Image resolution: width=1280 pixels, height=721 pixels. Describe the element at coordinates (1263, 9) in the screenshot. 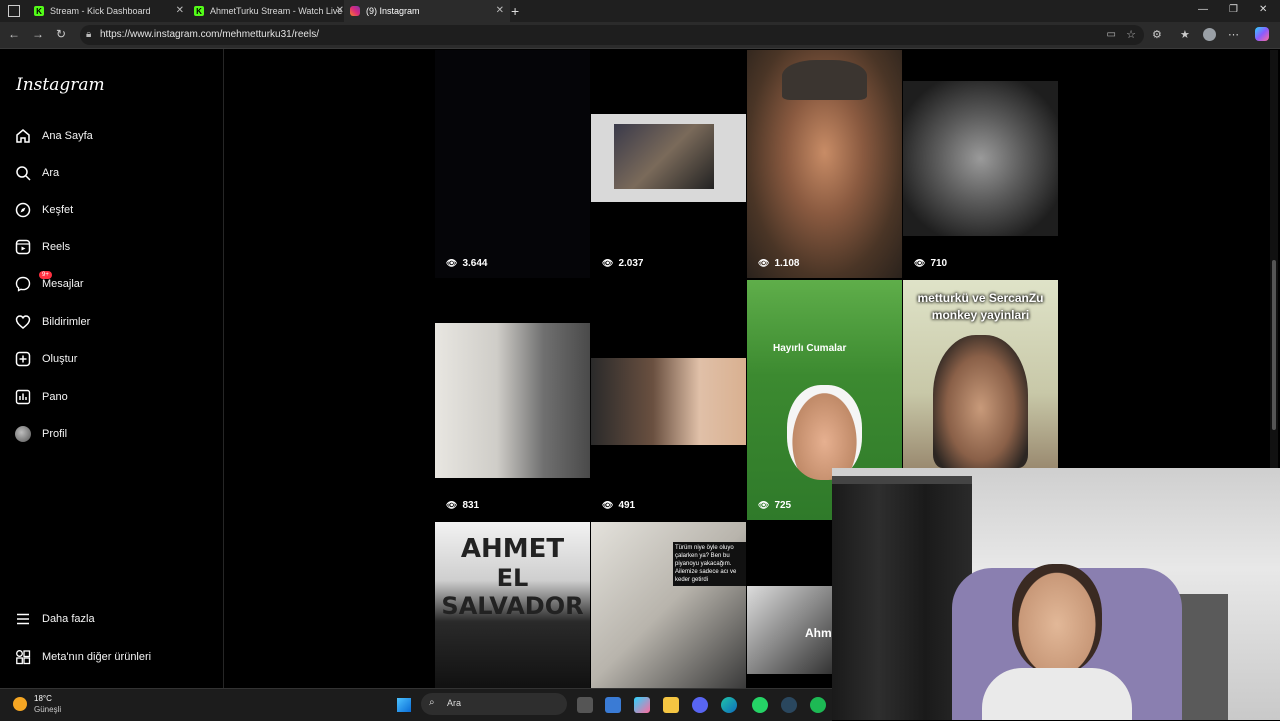

I see `close-window-icon: ✕` at that location.